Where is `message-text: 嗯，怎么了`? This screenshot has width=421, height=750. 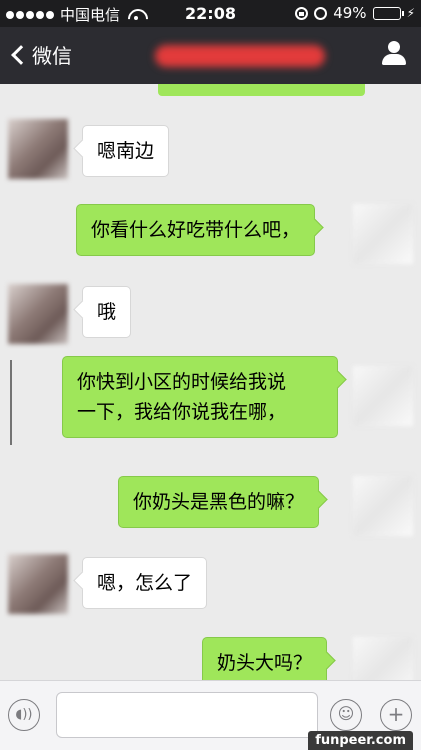
message-text: 嗯，怎么了 is located at coordinates (145, 583).